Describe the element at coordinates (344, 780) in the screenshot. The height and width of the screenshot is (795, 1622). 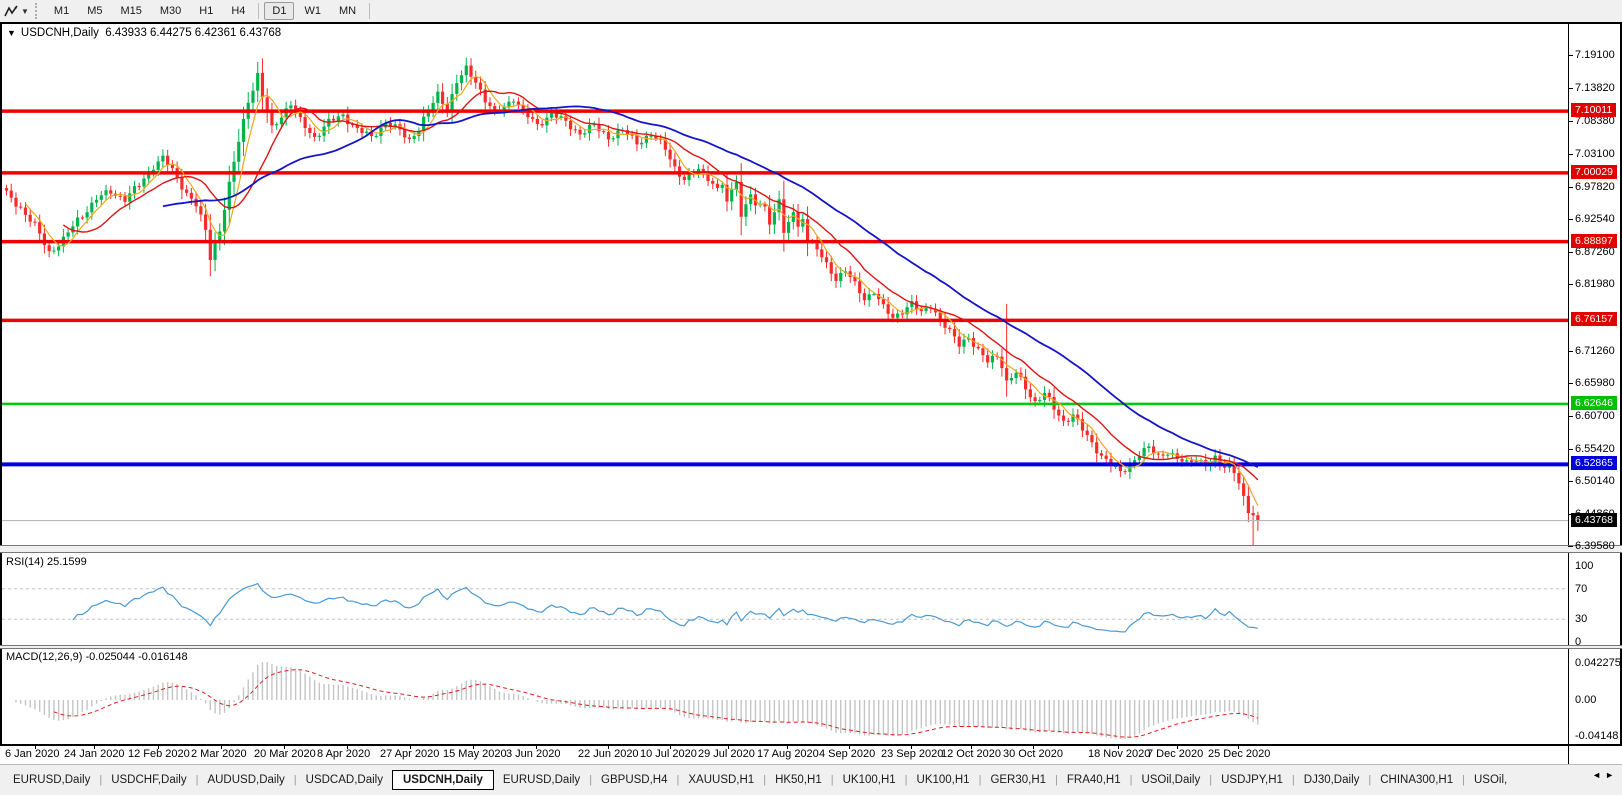
I see `chart-tab-usdcad-daily: USDCAD,Daily` at that location.